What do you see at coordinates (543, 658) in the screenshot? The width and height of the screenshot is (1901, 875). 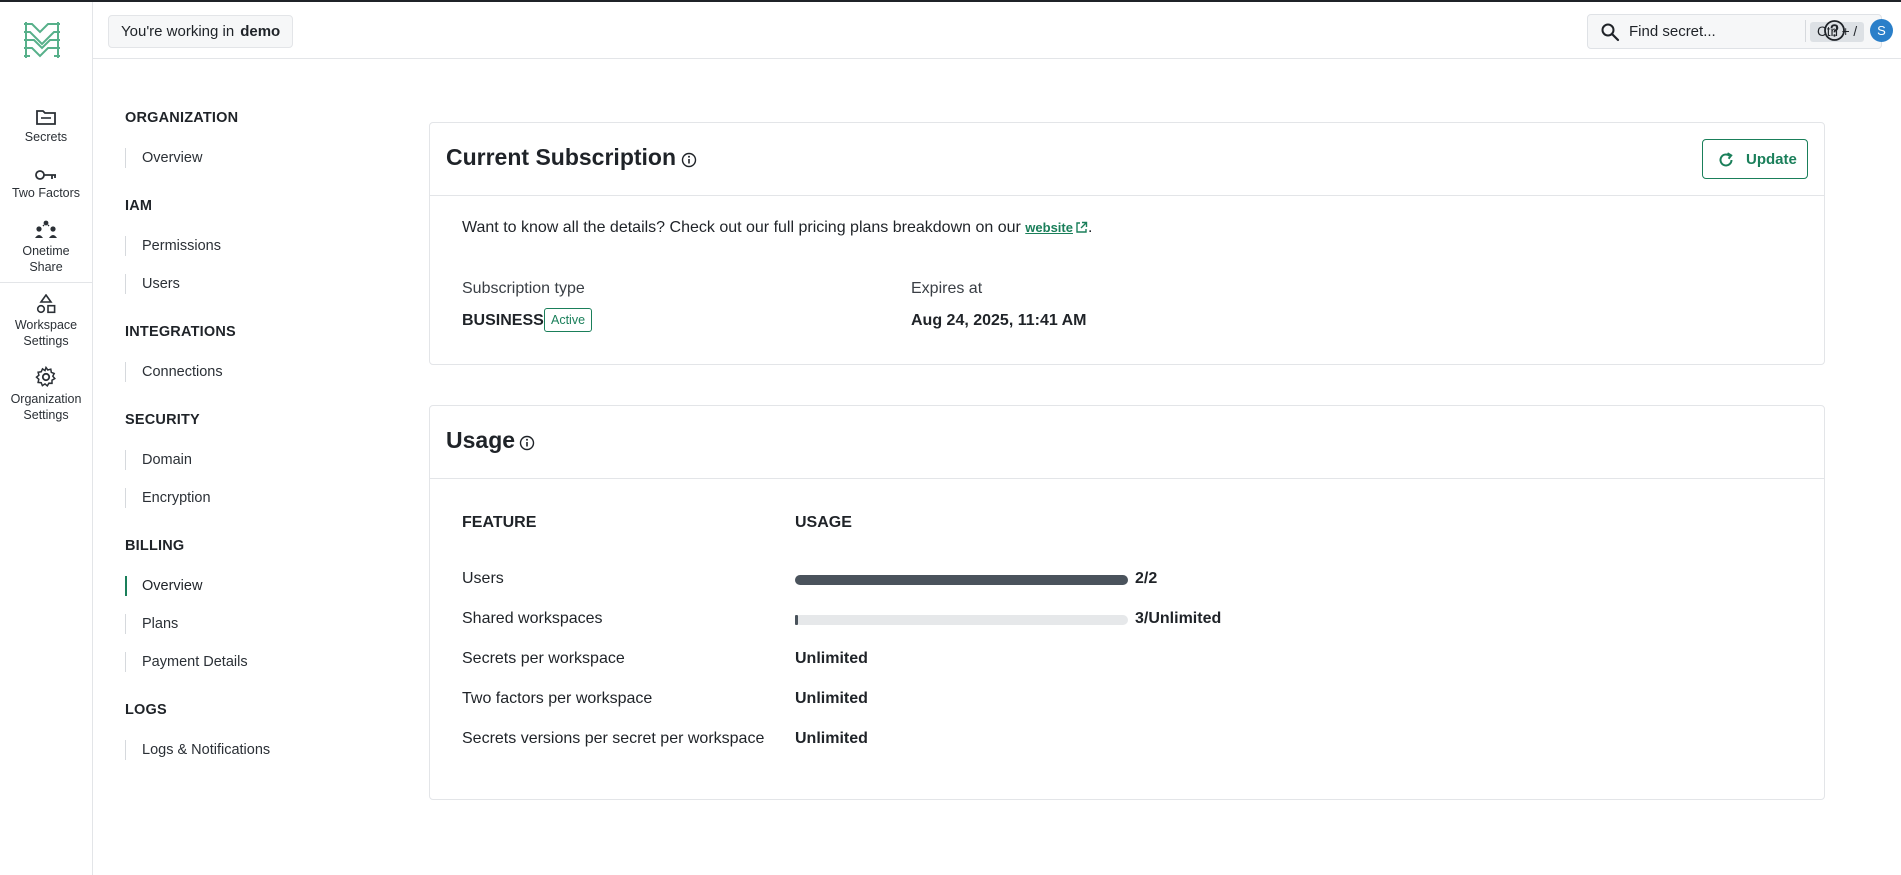 I see `usage-feature-secrets-per-workspace: Secrets per workspace` at bounding box center [543, 658].